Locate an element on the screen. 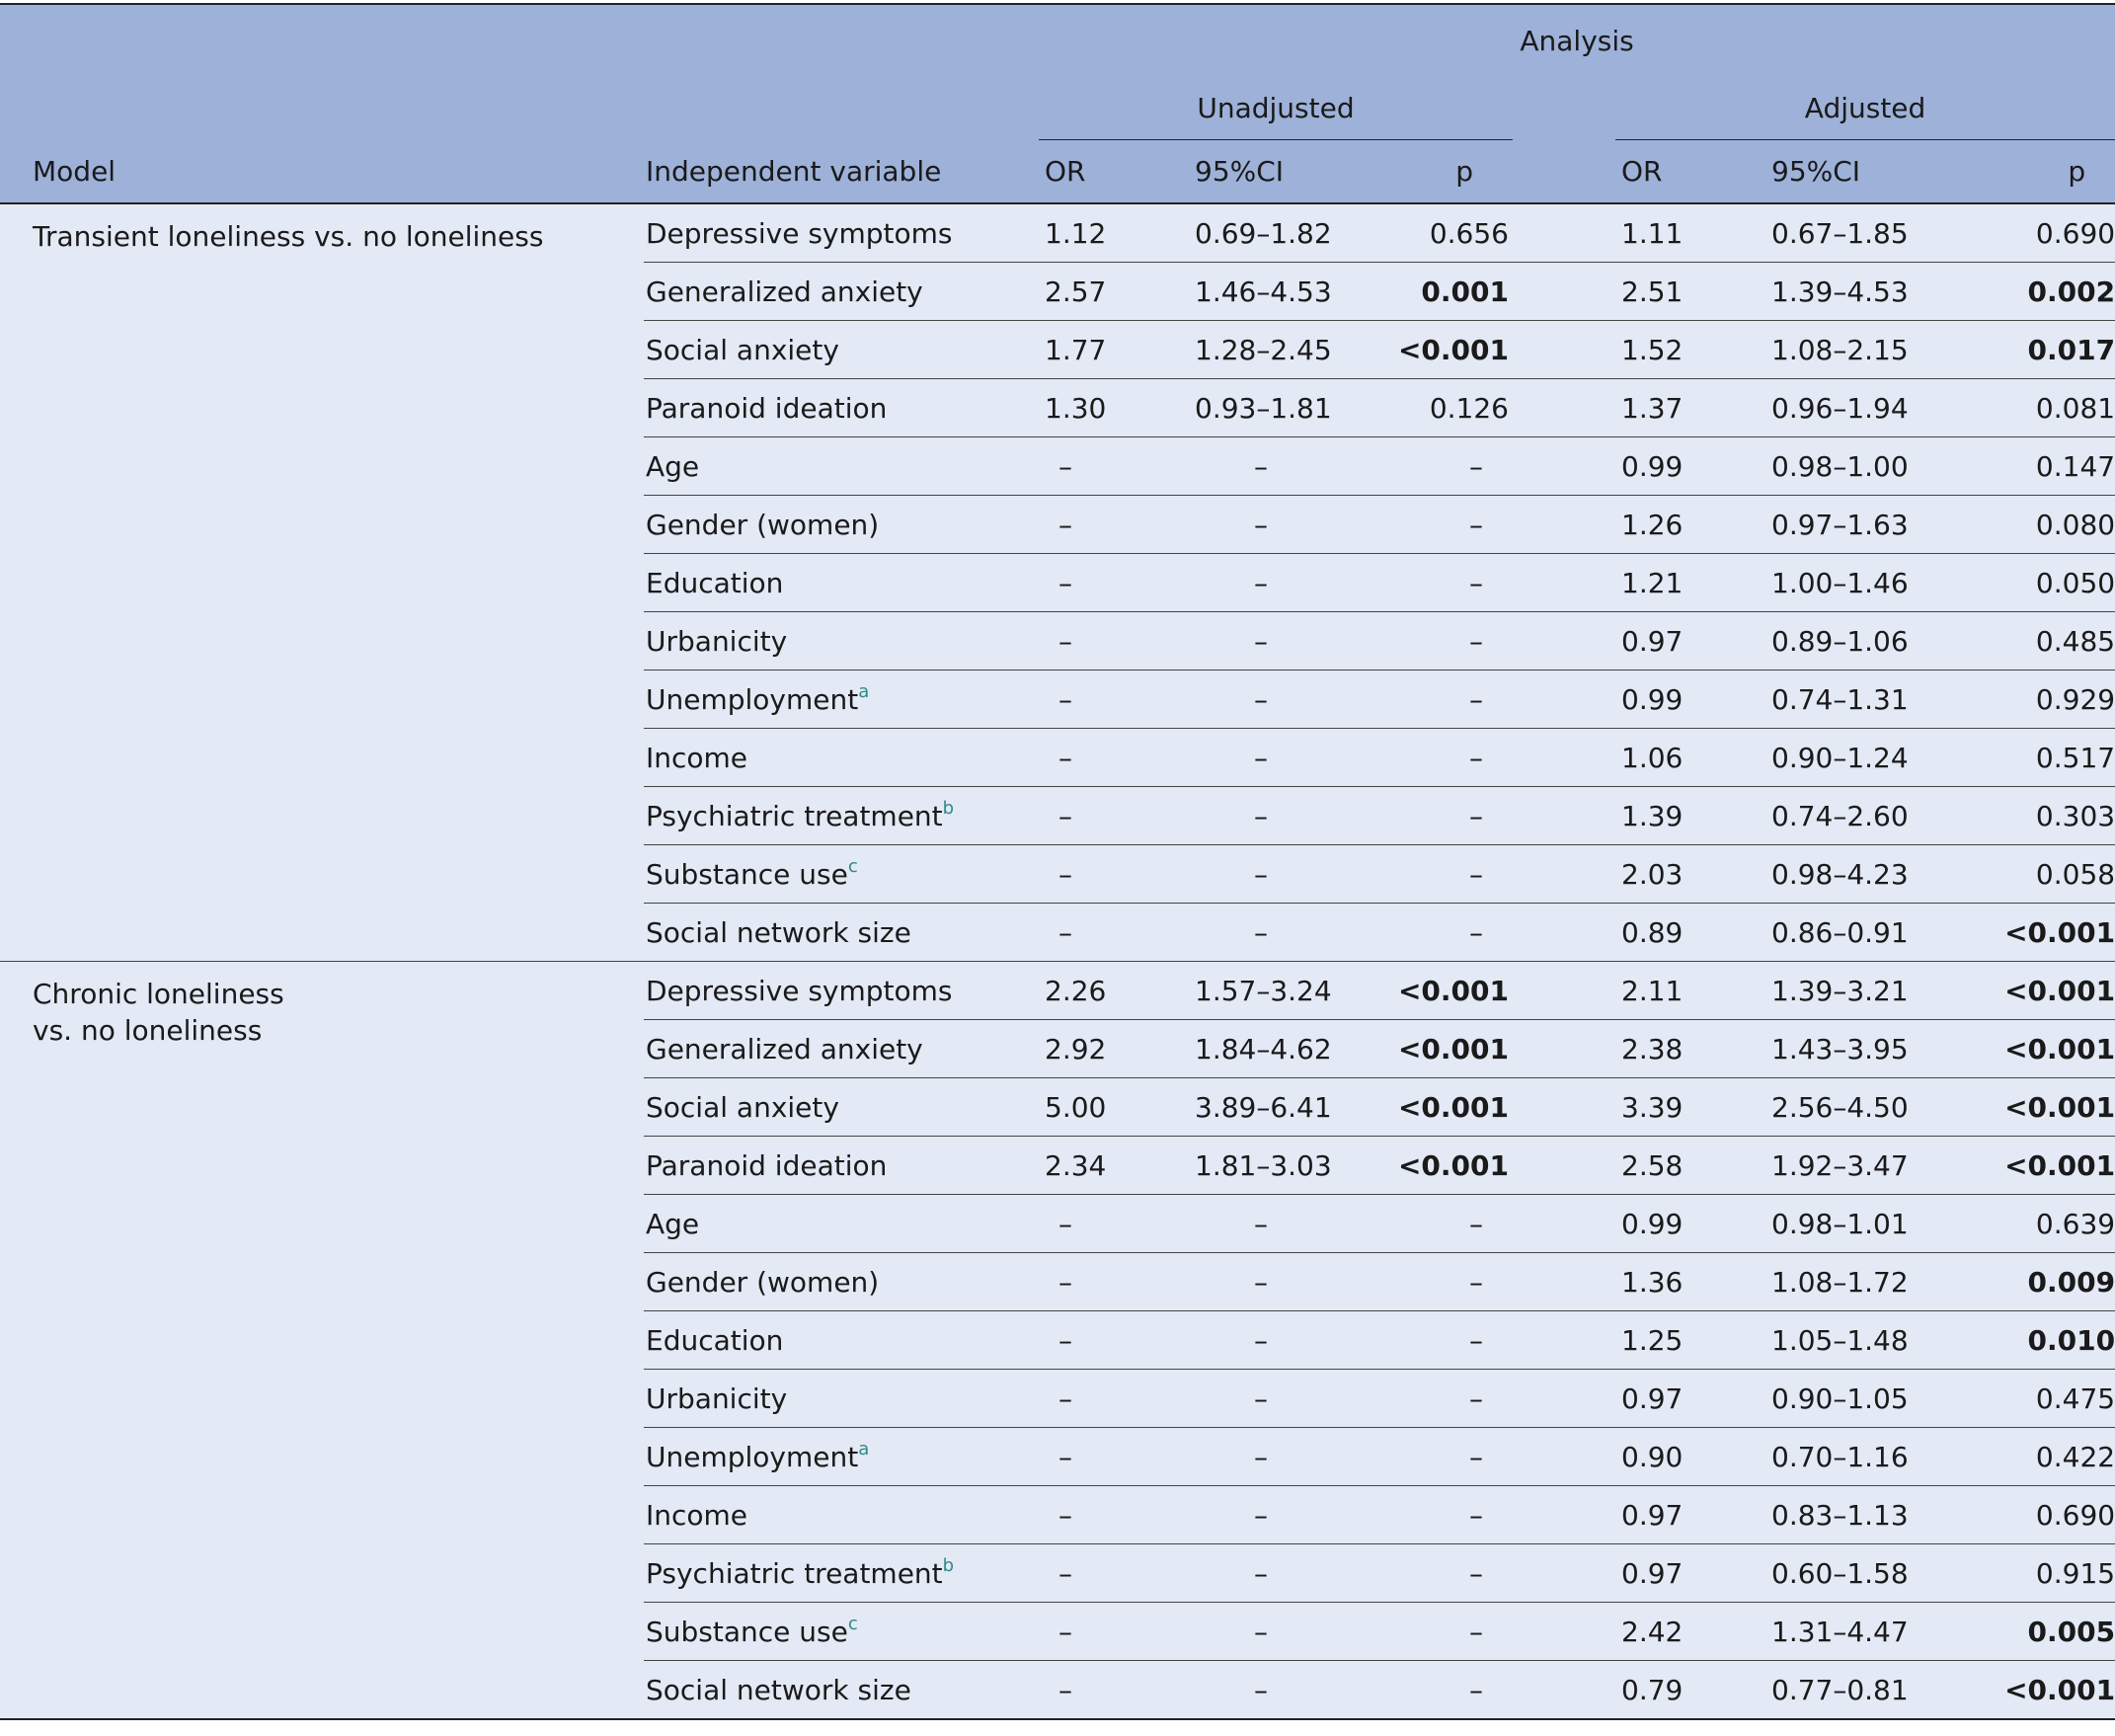  adjusted-or-cell: 0.90 is located at coordinates (1693, 1456).